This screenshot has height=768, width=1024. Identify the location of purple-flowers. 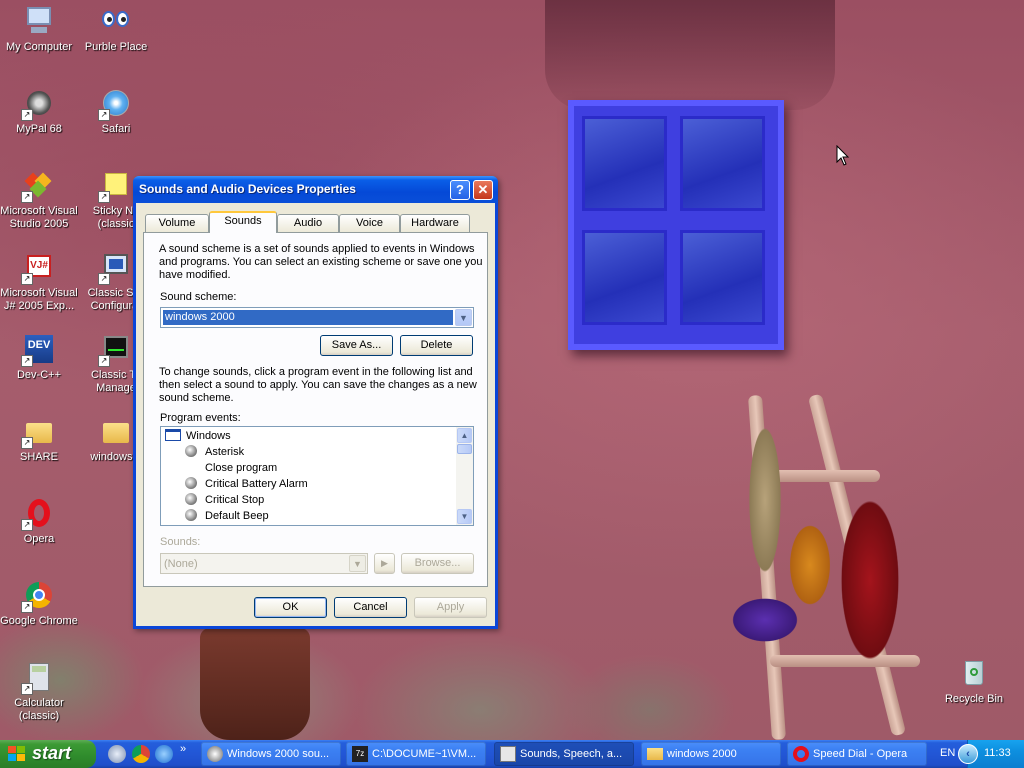
(765, 620).